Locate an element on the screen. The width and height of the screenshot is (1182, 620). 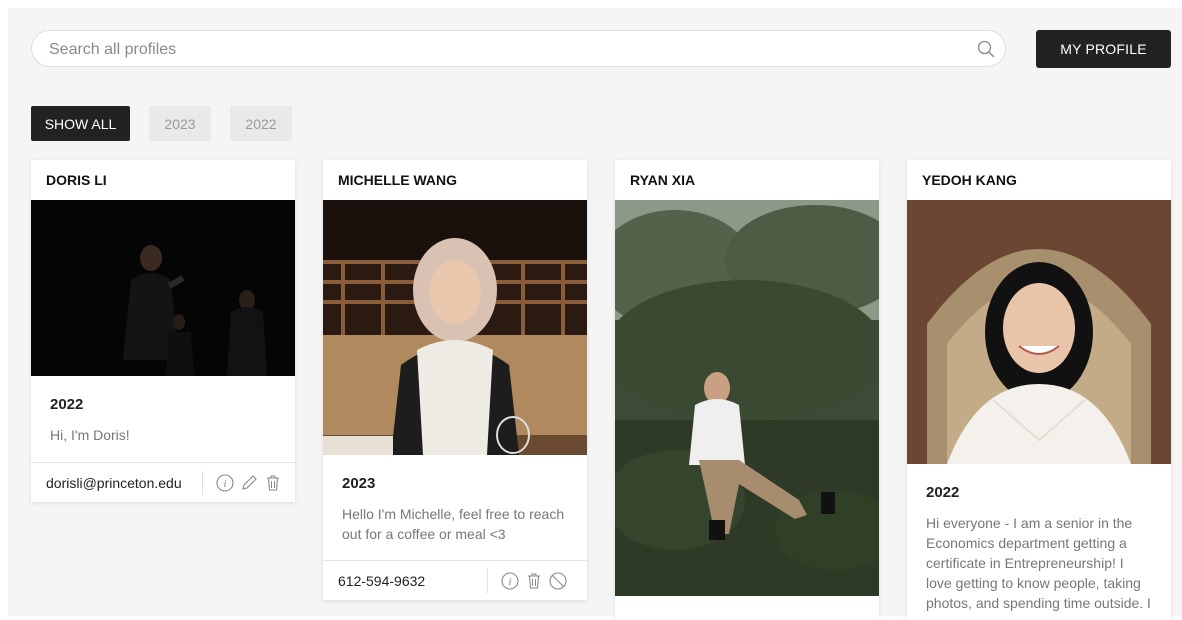
search-input is located at coordinates (509, 49).